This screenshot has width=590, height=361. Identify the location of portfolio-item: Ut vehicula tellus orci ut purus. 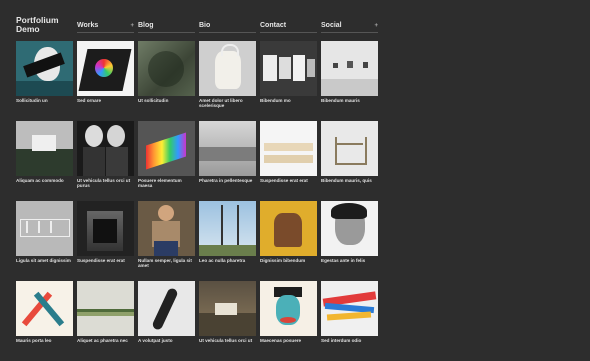
(105, 161).